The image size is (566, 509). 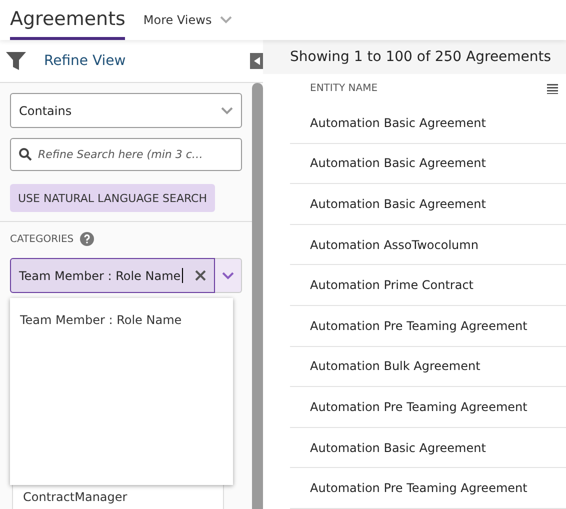 I want to click on search-icon, so click(x=25, y=154).